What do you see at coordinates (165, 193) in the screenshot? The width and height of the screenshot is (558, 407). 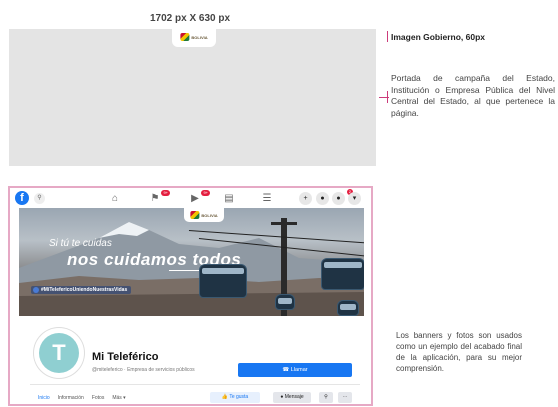 I see `flag-badge: 9+` at bounding box center [165, 193].